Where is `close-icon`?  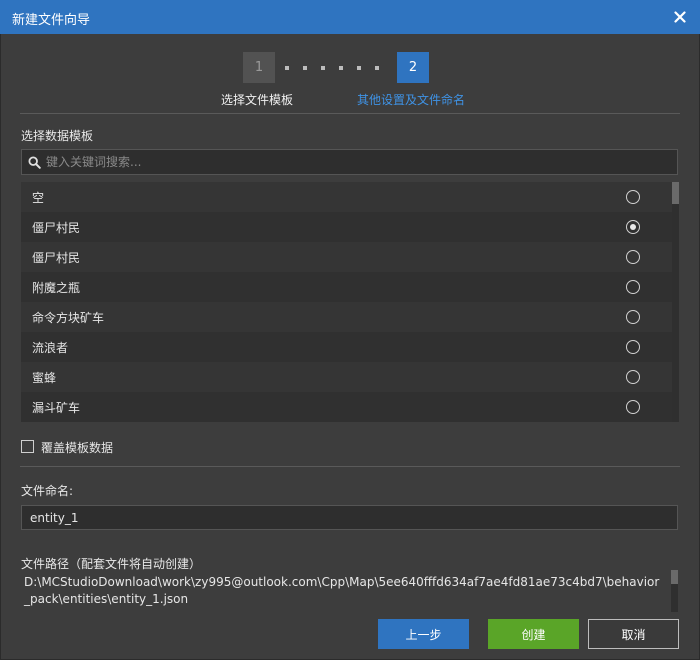
close-icon is located at coordinates (680, 17).